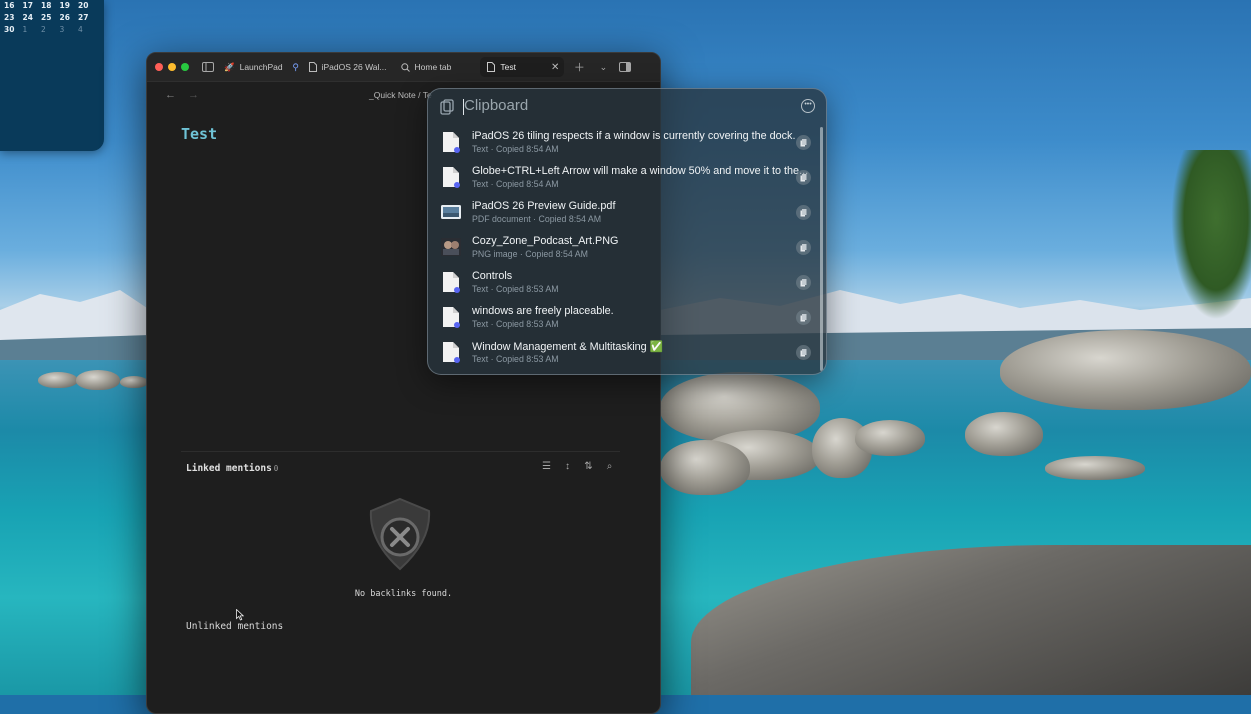  I want to click on expand-collapse-icon: ↕, so click(567, 466).